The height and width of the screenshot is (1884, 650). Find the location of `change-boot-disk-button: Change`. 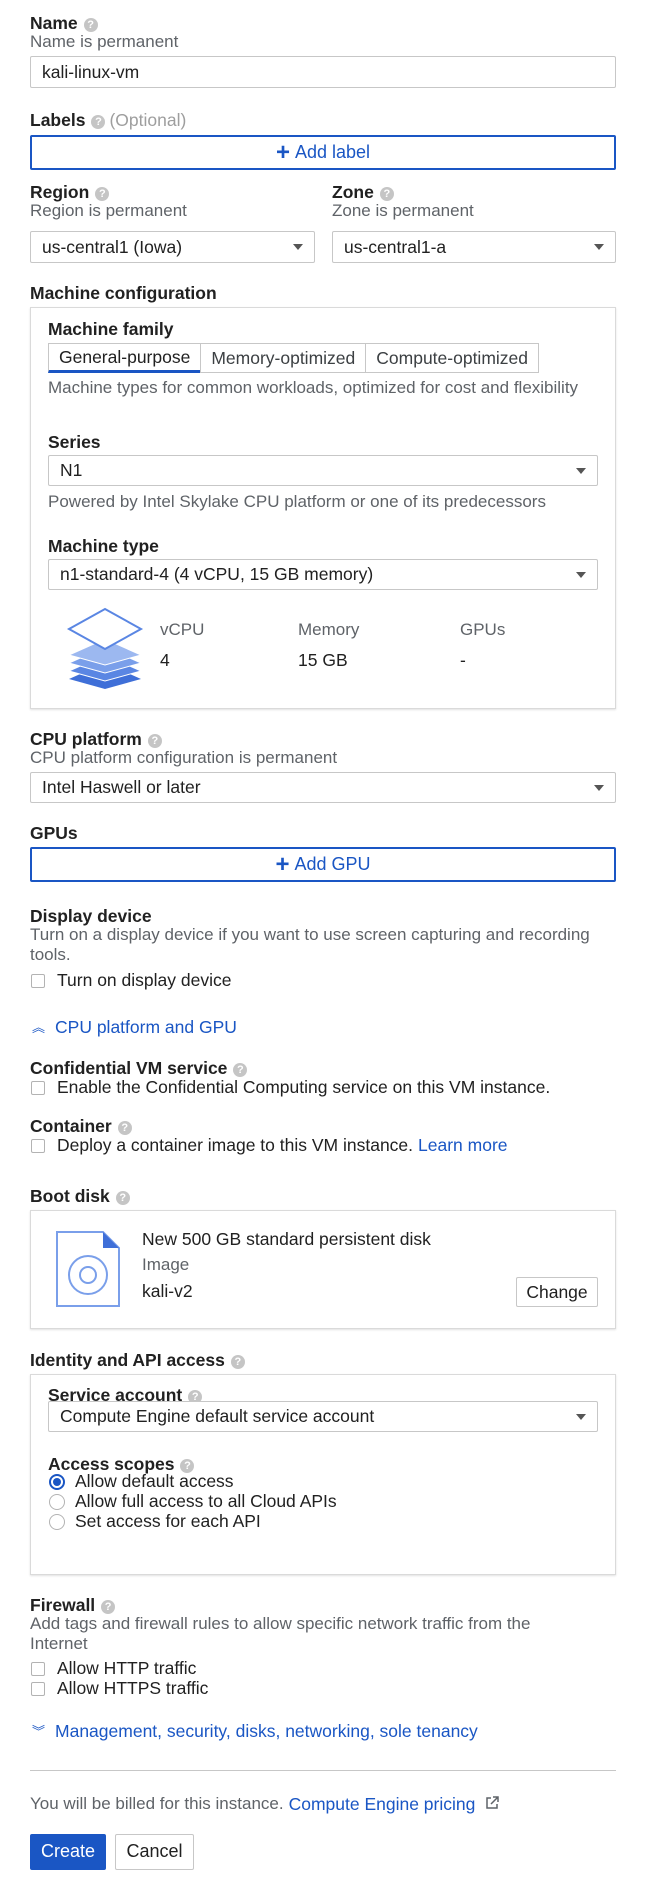

change-boot-disk-button: Change is located at coordinates (557, 1292).